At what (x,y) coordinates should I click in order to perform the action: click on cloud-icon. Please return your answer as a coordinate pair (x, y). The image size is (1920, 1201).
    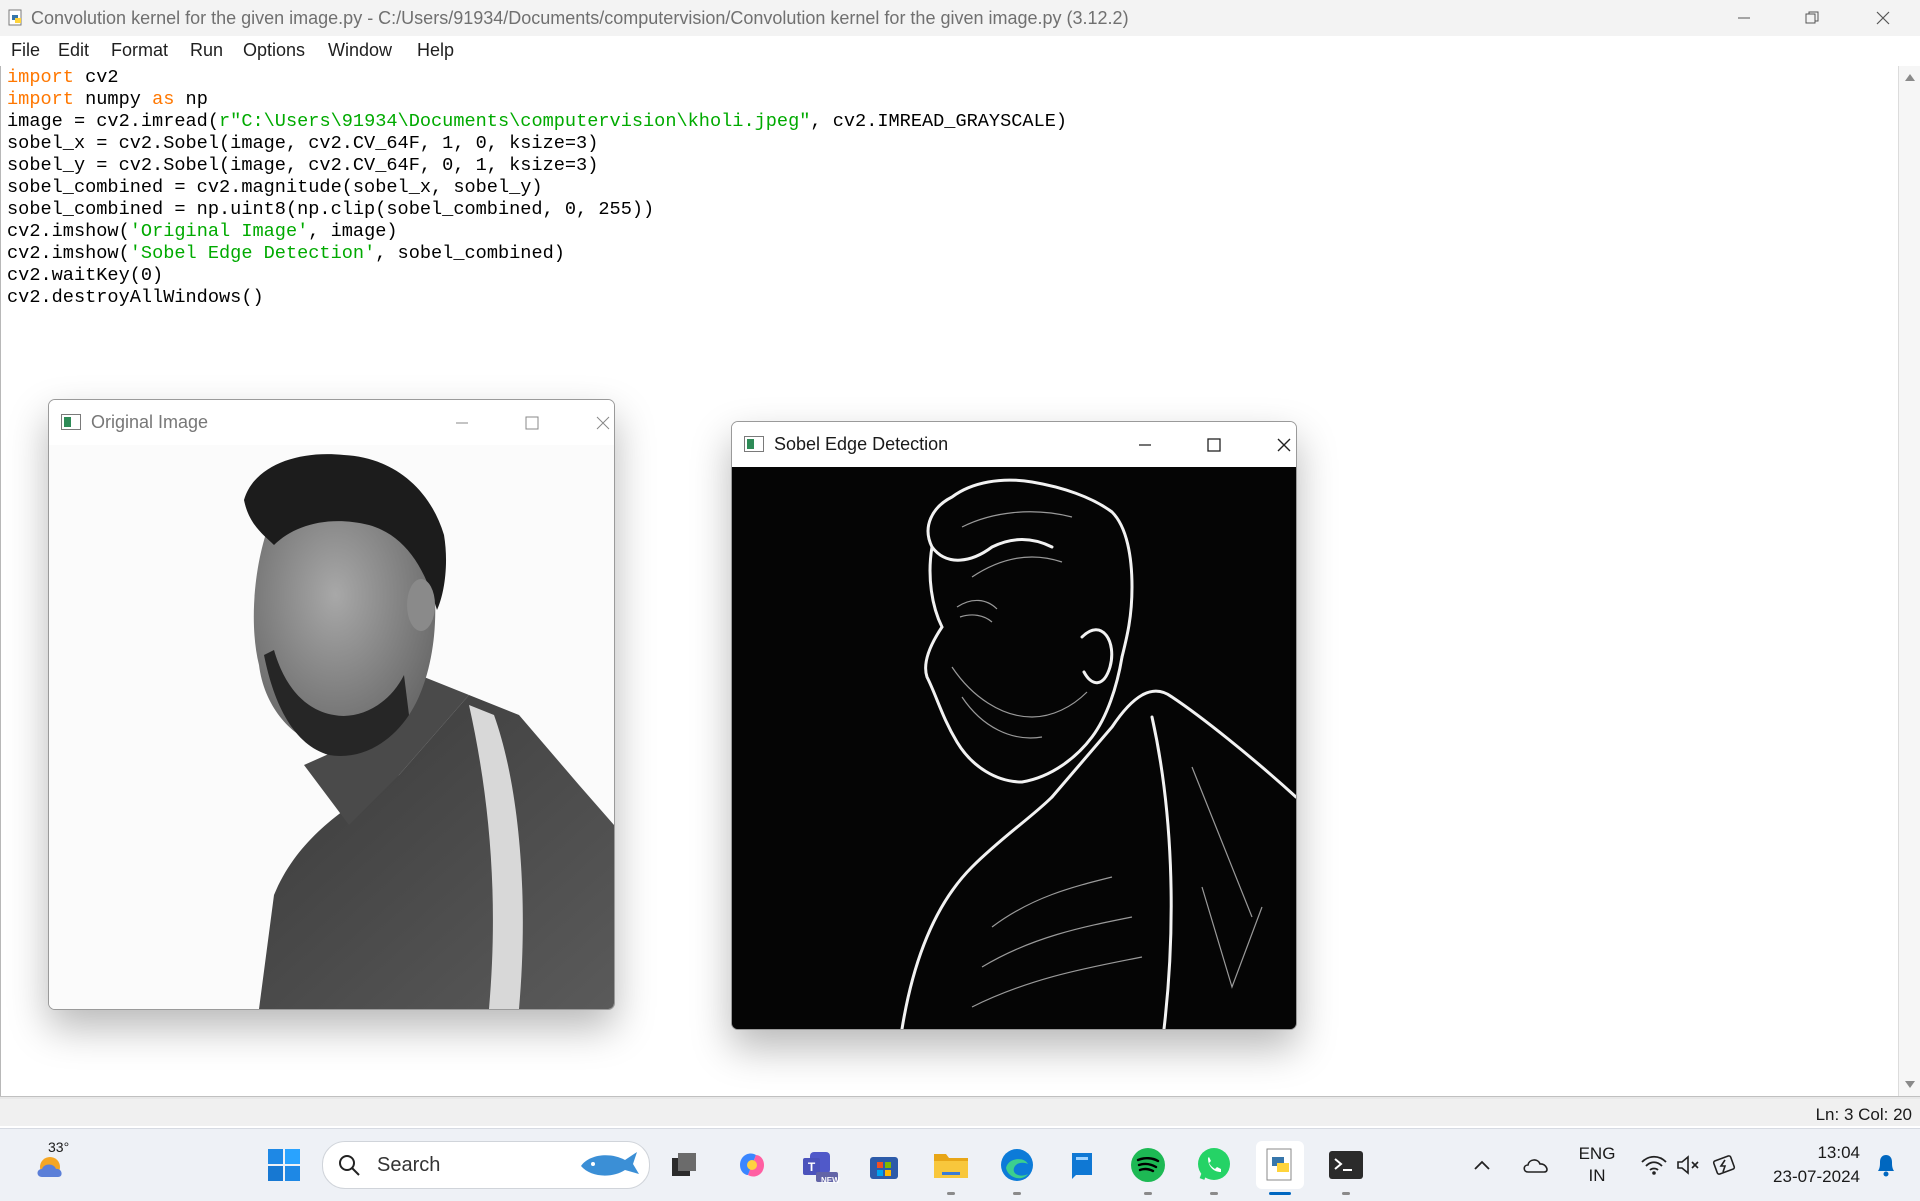
    Looking at the image, I should click on (1535, 1166).